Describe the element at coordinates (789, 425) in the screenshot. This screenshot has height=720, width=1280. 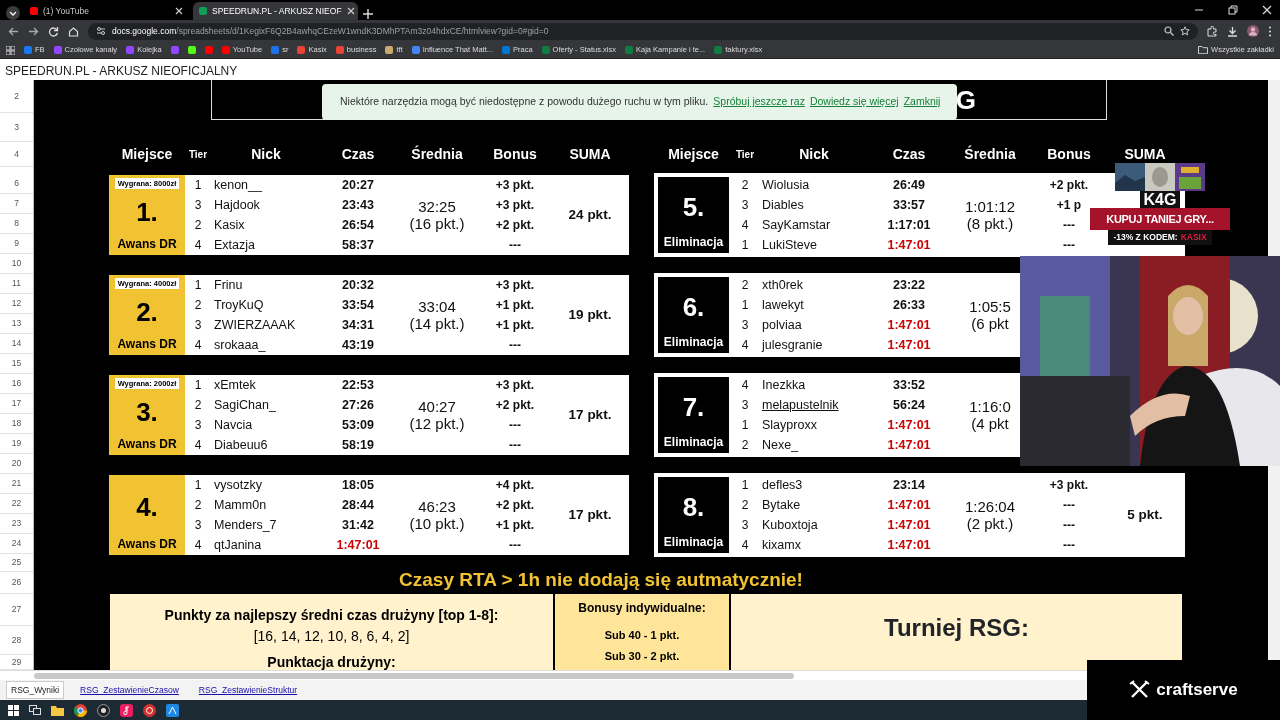
I see `nick-cell-text: Slayproxx` at that location.